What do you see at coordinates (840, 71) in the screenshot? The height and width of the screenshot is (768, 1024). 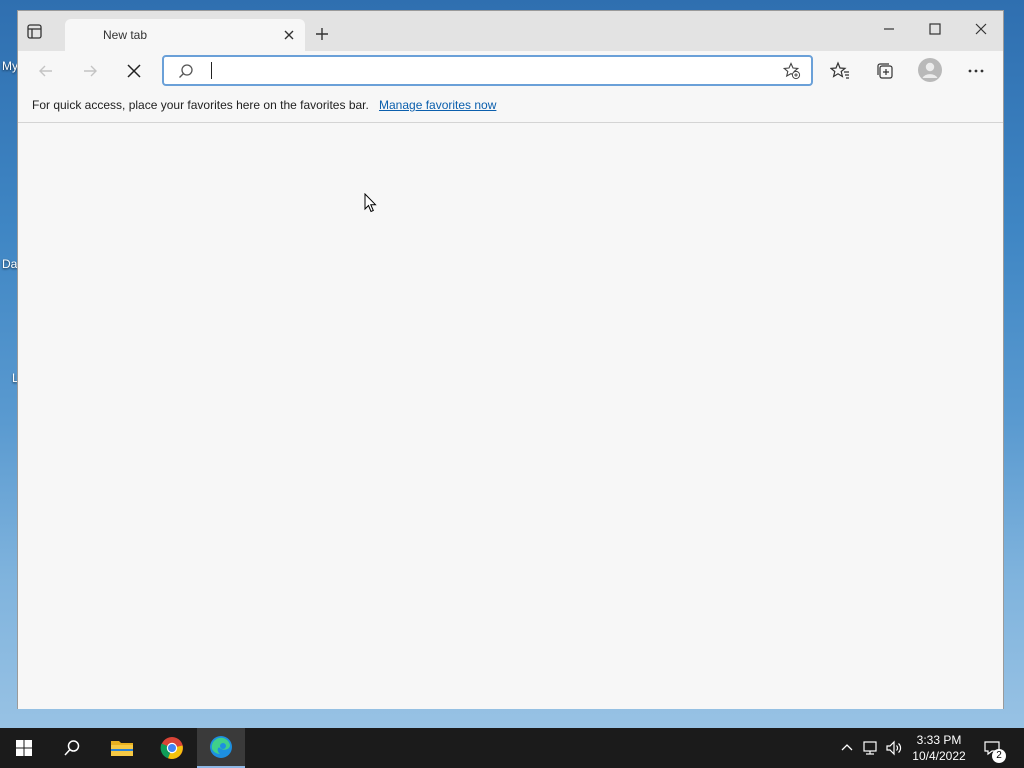 I see `favorites-icon` at bounding box center [840, 71].